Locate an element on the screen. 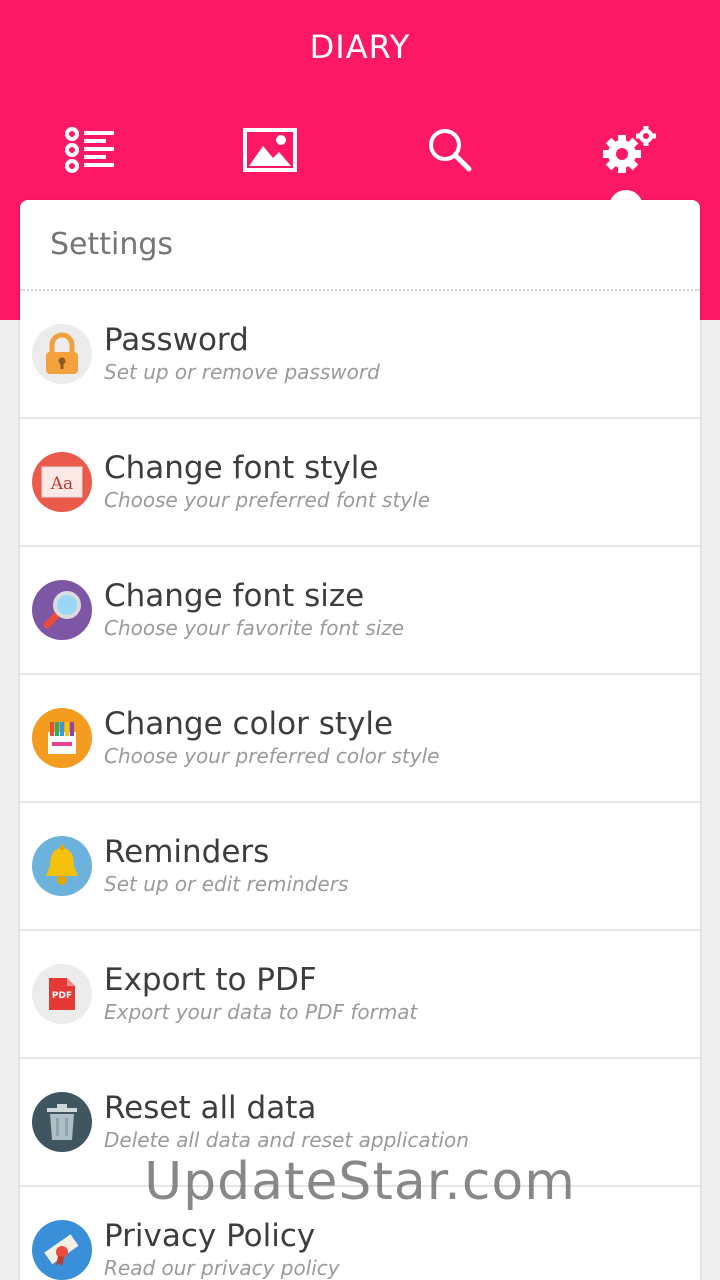 The height and width of the screenshot is (1280, 720). setting-subtitle: Choose your preferred font style is located at coordinates (267, 500).